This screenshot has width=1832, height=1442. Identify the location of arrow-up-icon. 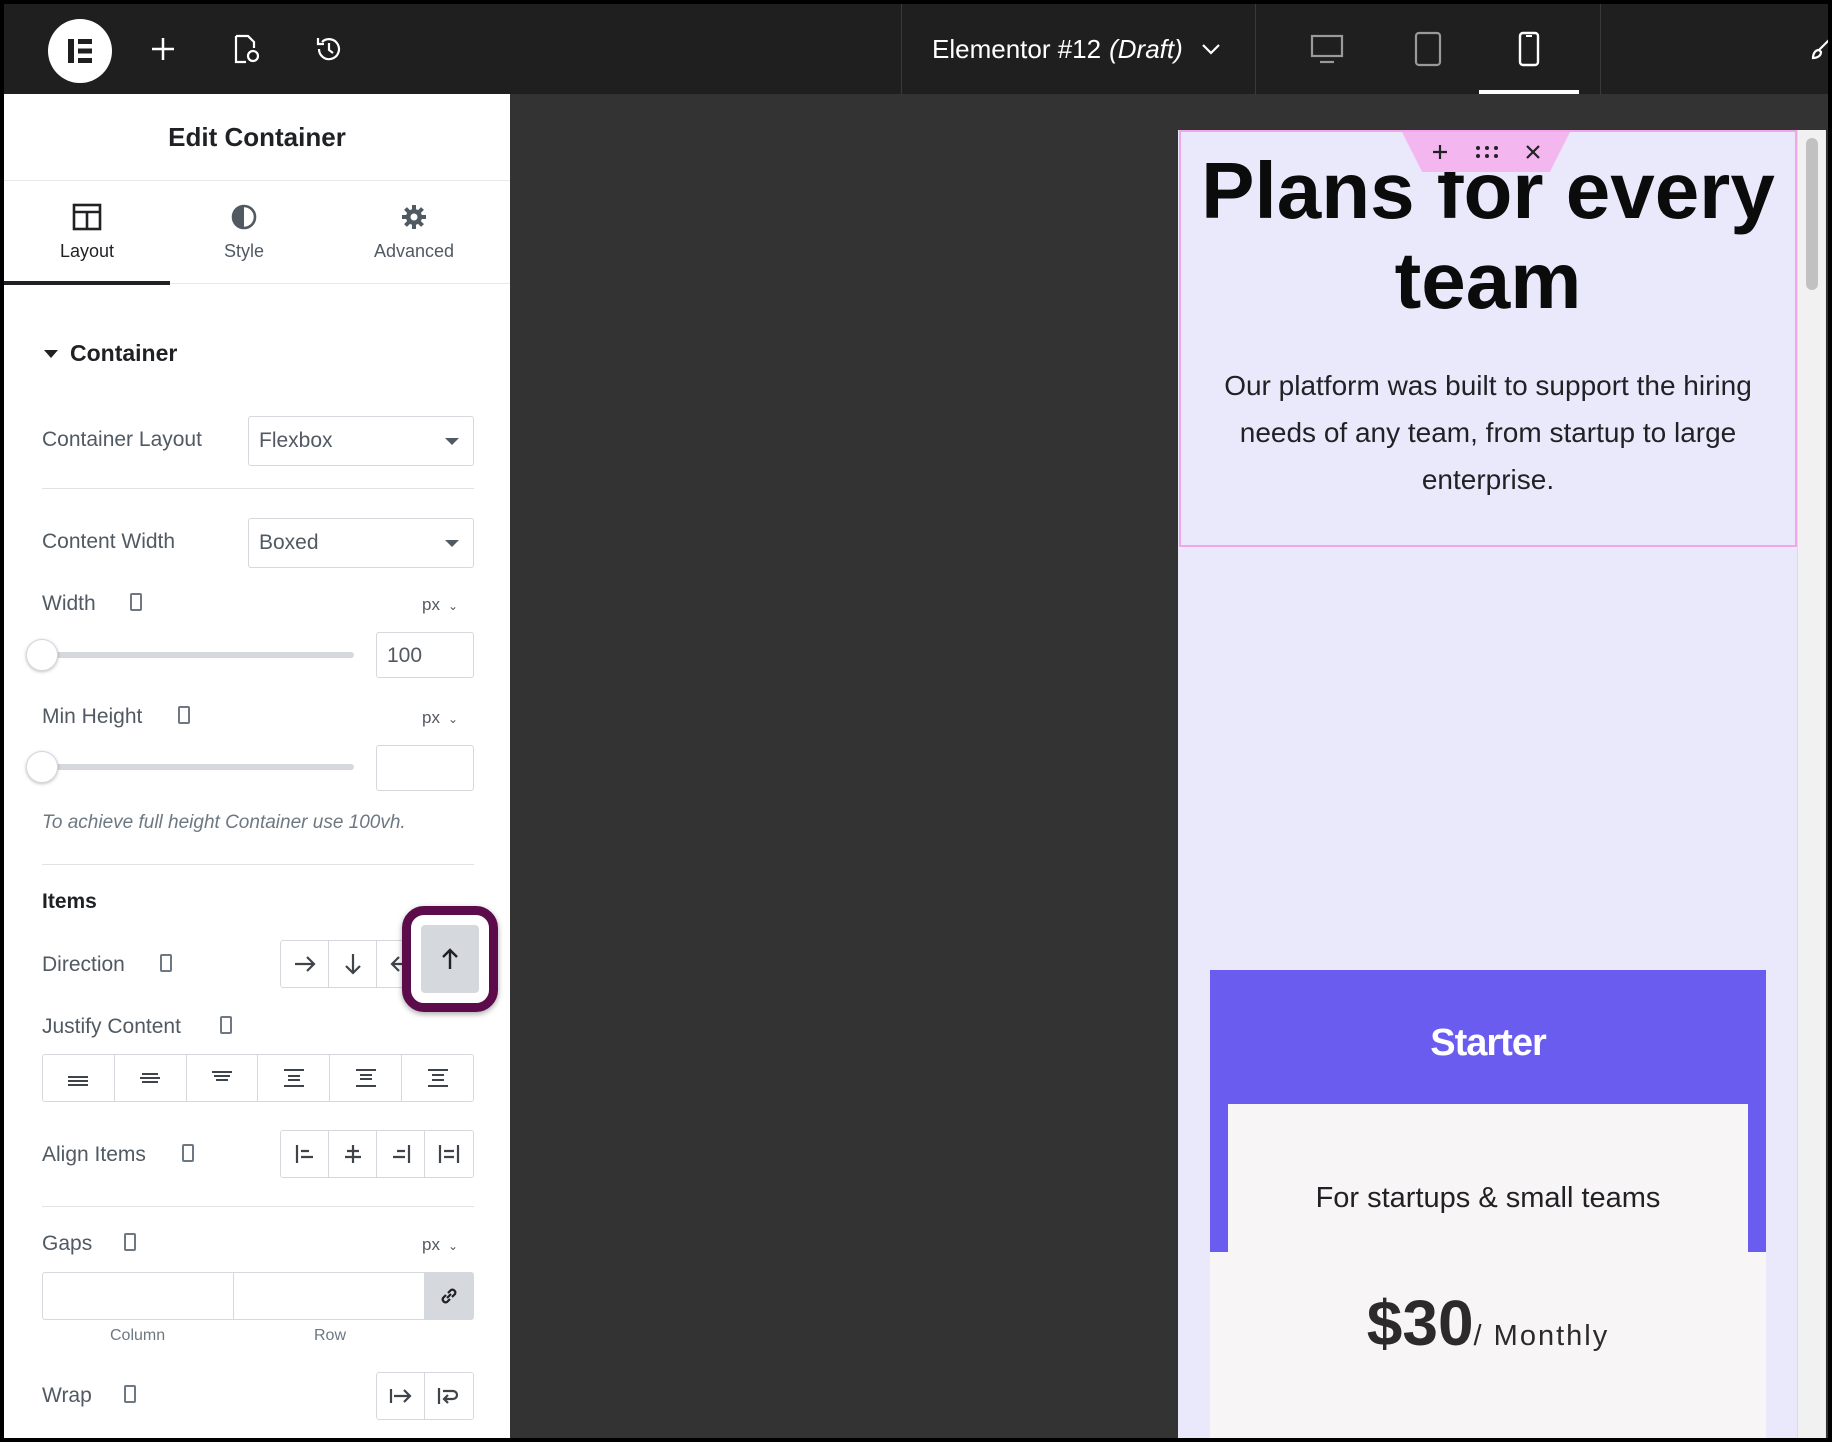
(450, 958).